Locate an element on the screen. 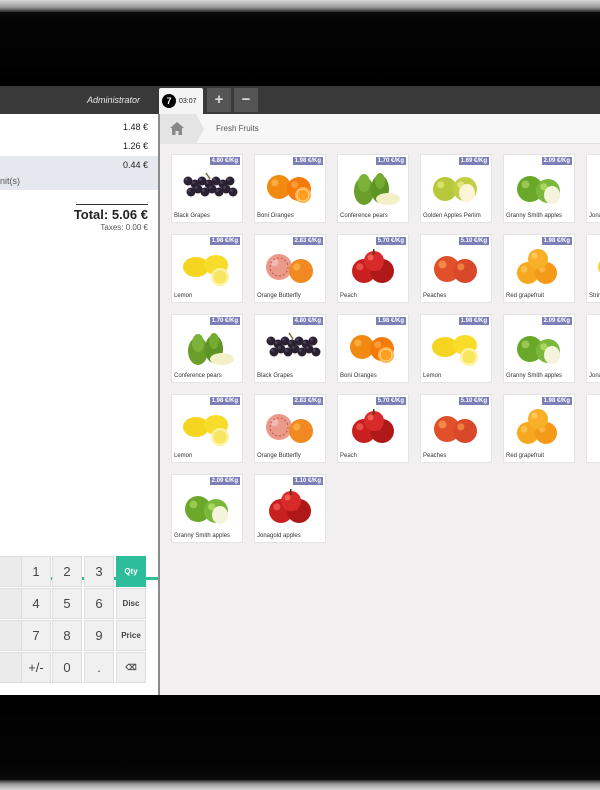 The image size is (600, 790). order-line: 1.48 € is located at coordinates (79, 127).